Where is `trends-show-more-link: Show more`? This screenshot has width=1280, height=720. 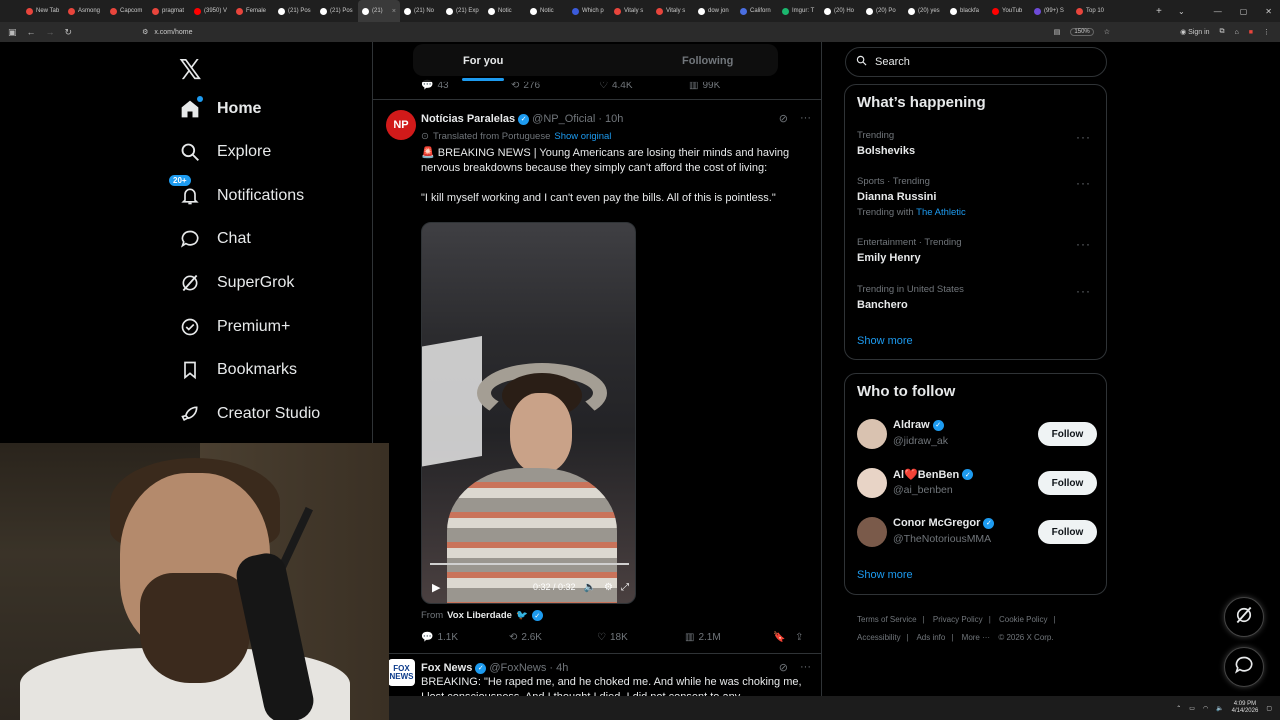
trends-show-more-link: Show more is located at coordinates (885, 341).